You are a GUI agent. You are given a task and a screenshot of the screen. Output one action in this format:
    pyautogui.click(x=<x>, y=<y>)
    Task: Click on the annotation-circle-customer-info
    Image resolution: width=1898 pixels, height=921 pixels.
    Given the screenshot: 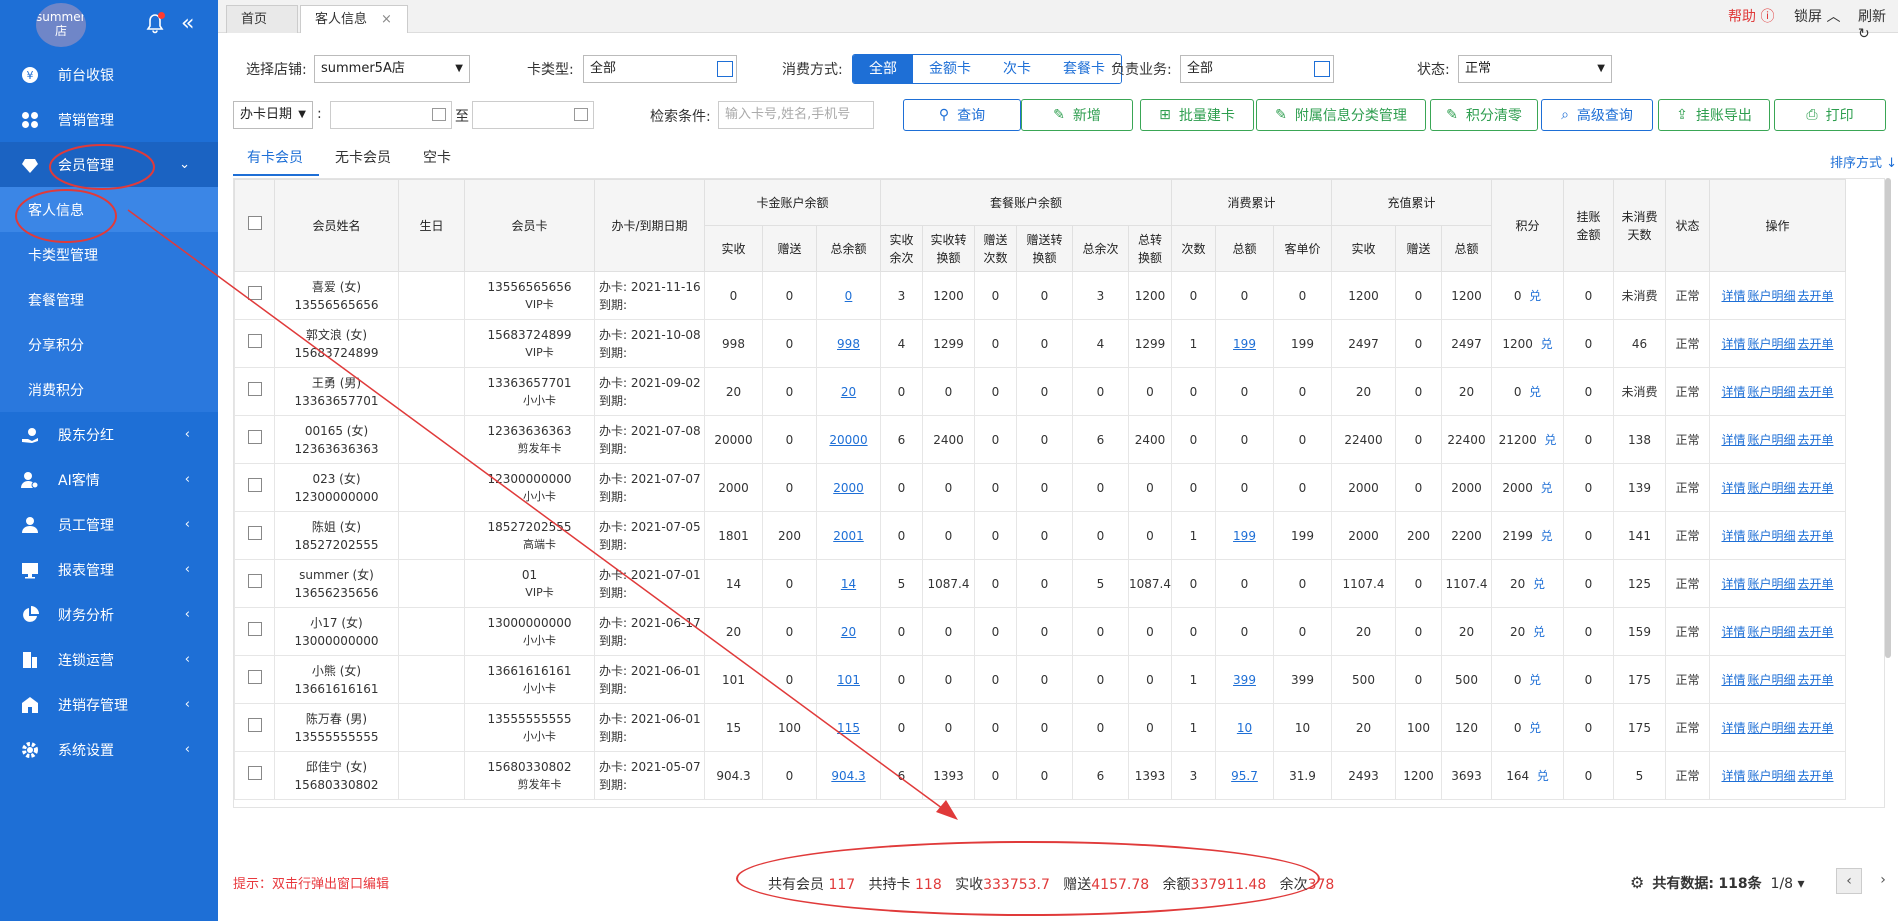 What is the action you would take?
    pyautogui.click(x=66, y=216)
    